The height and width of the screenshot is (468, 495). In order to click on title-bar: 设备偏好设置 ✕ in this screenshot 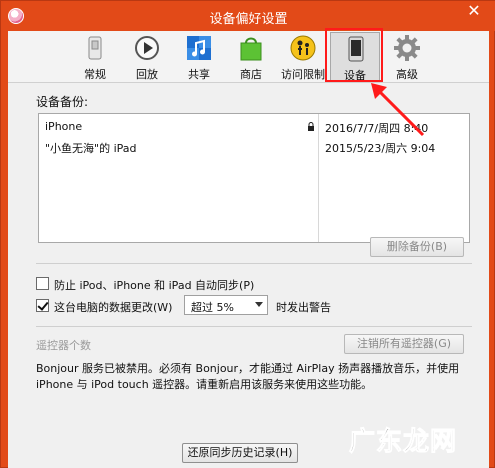, I will do `click(248, 16)`.